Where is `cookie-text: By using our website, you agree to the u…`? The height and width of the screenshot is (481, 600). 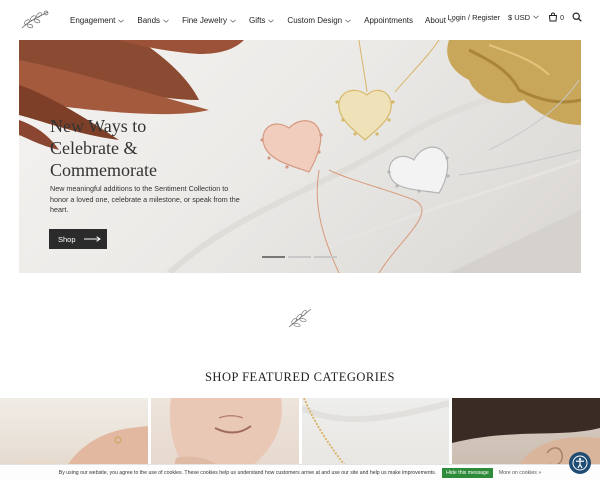
cookie-text: By using our website, you agree to the u… is located at coordinates (247, 473).